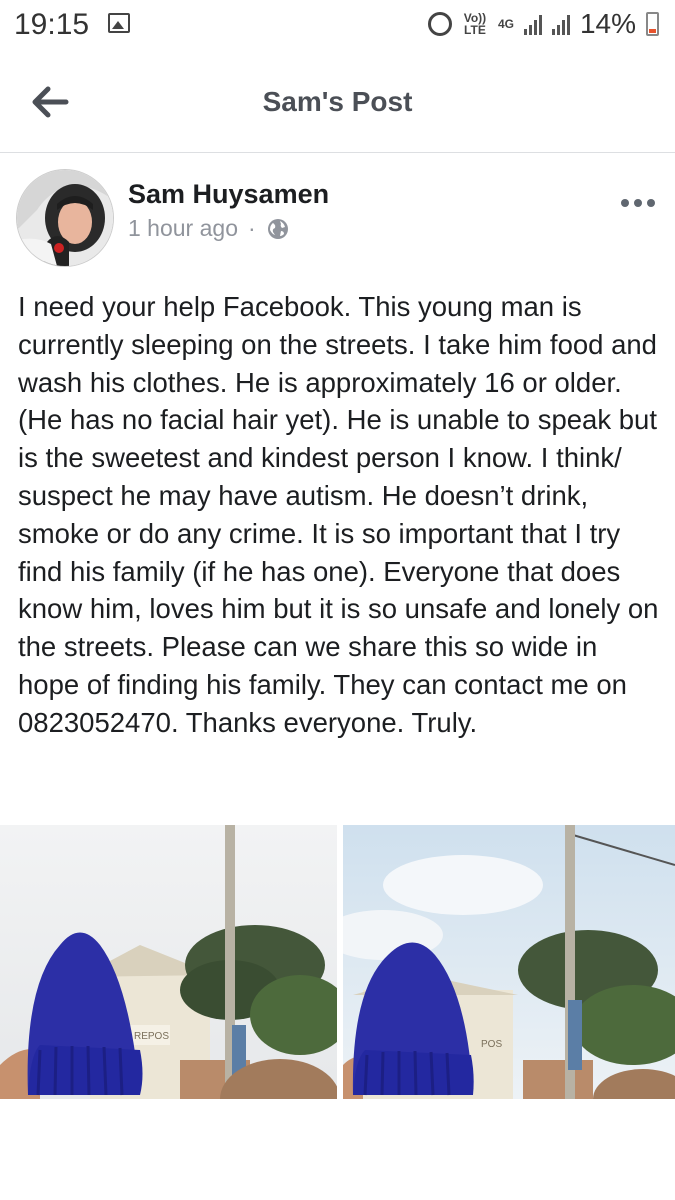  I want to click on avatar-image, so click(65, 218).